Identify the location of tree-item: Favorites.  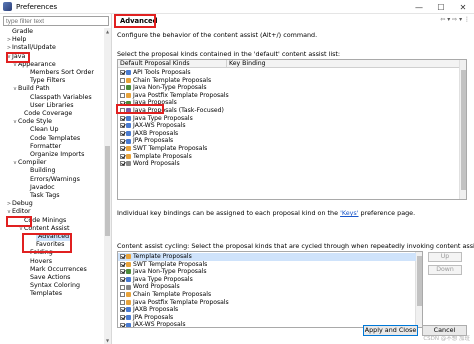
(47, 245).